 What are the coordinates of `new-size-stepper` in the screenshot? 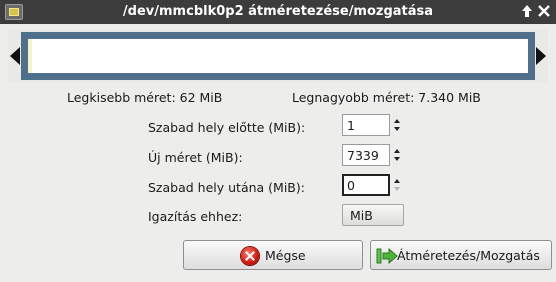 It's located at (397, 155).